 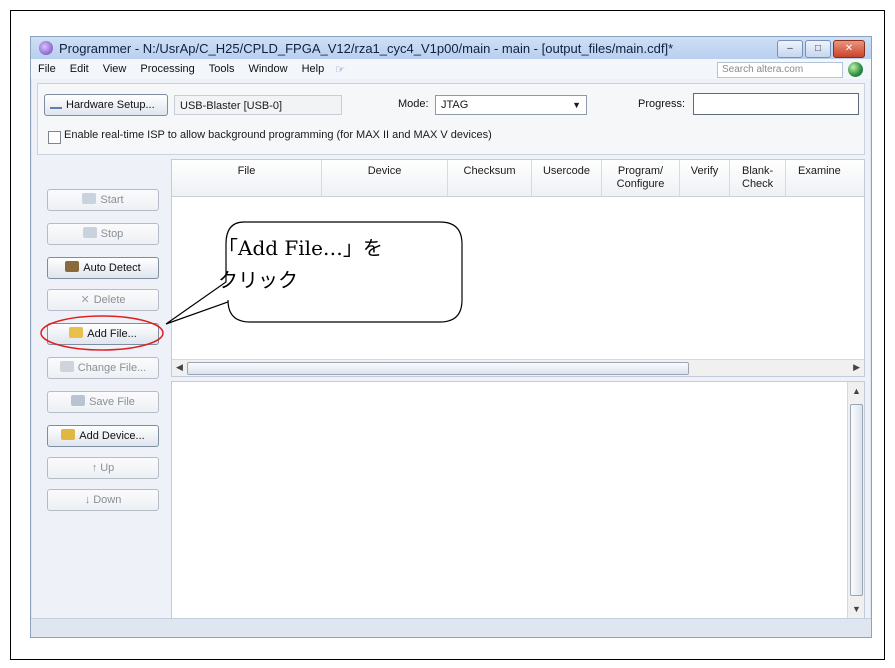 I want to click on stop-button: Stop, so click(x=103, y=234).